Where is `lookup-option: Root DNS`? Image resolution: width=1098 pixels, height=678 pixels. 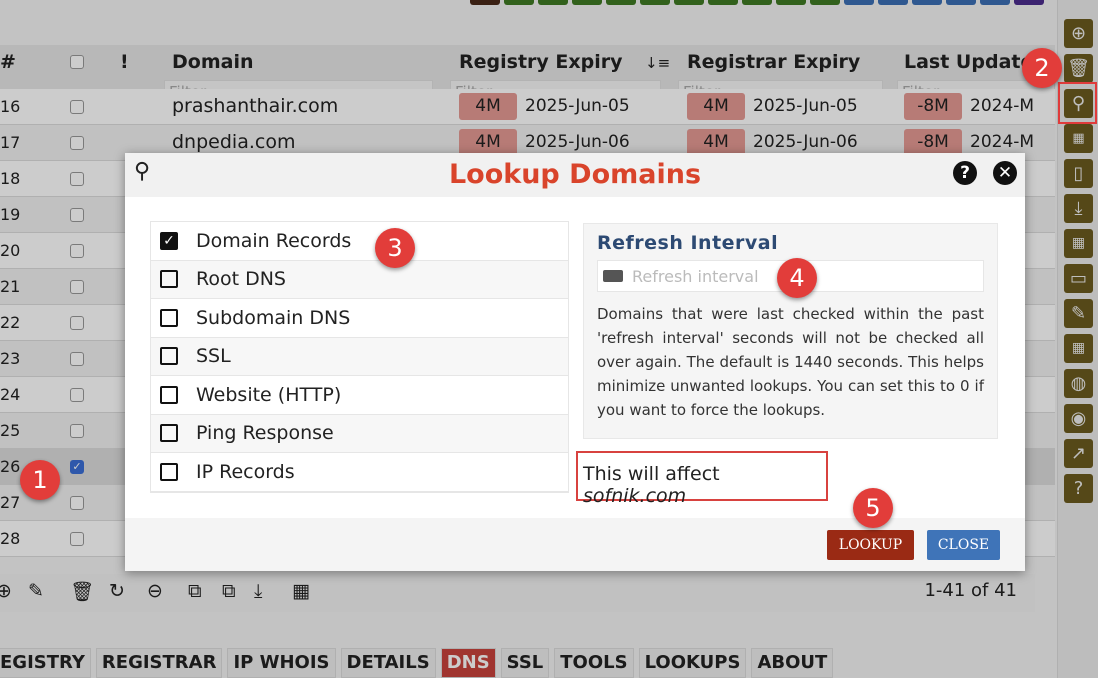
lookup-option: Root DNS is located at coordinates (359, 279).